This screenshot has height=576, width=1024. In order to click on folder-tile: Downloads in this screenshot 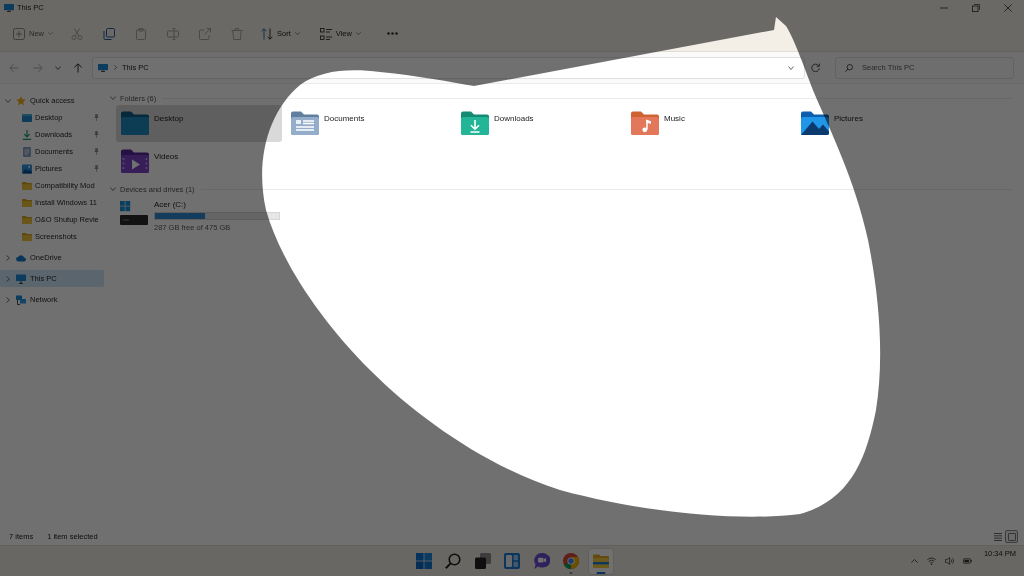, I will do `click(539, 123)`.